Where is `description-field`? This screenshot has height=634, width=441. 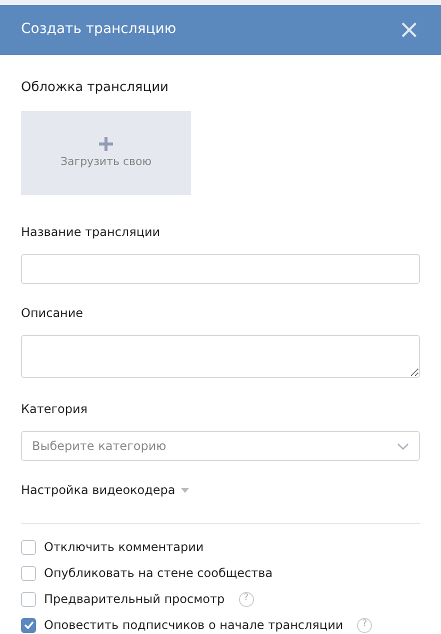
description-field is located at coordinates (220, 356).